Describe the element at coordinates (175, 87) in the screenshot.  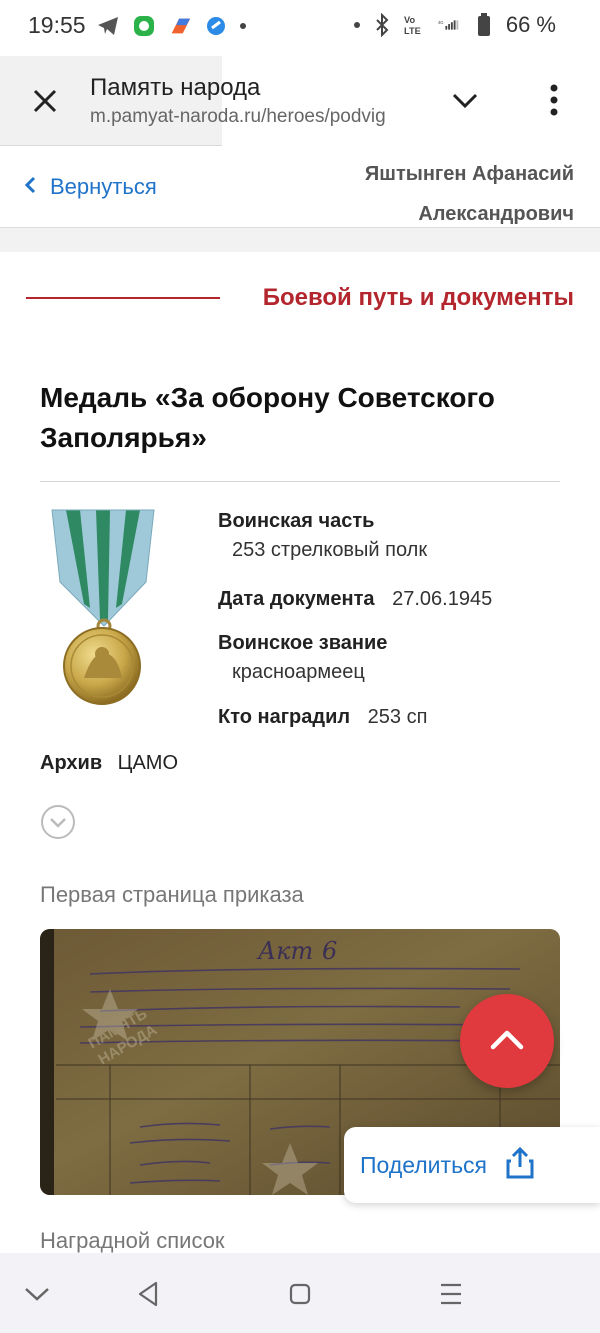
I see `browser-page-title: Память народа` at that location.